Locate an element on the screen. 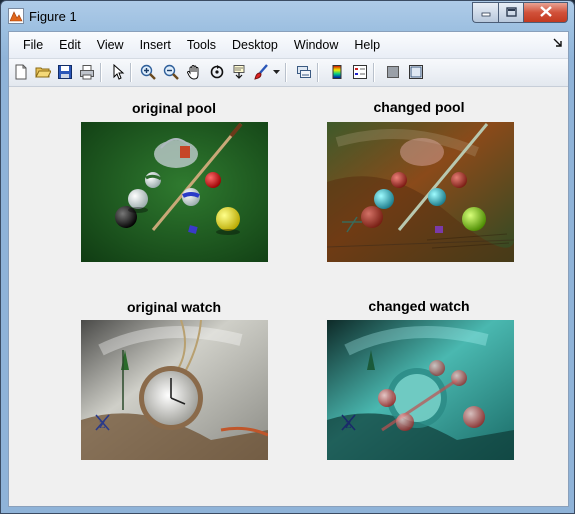  save-icon is located at coordinates (65, 72).